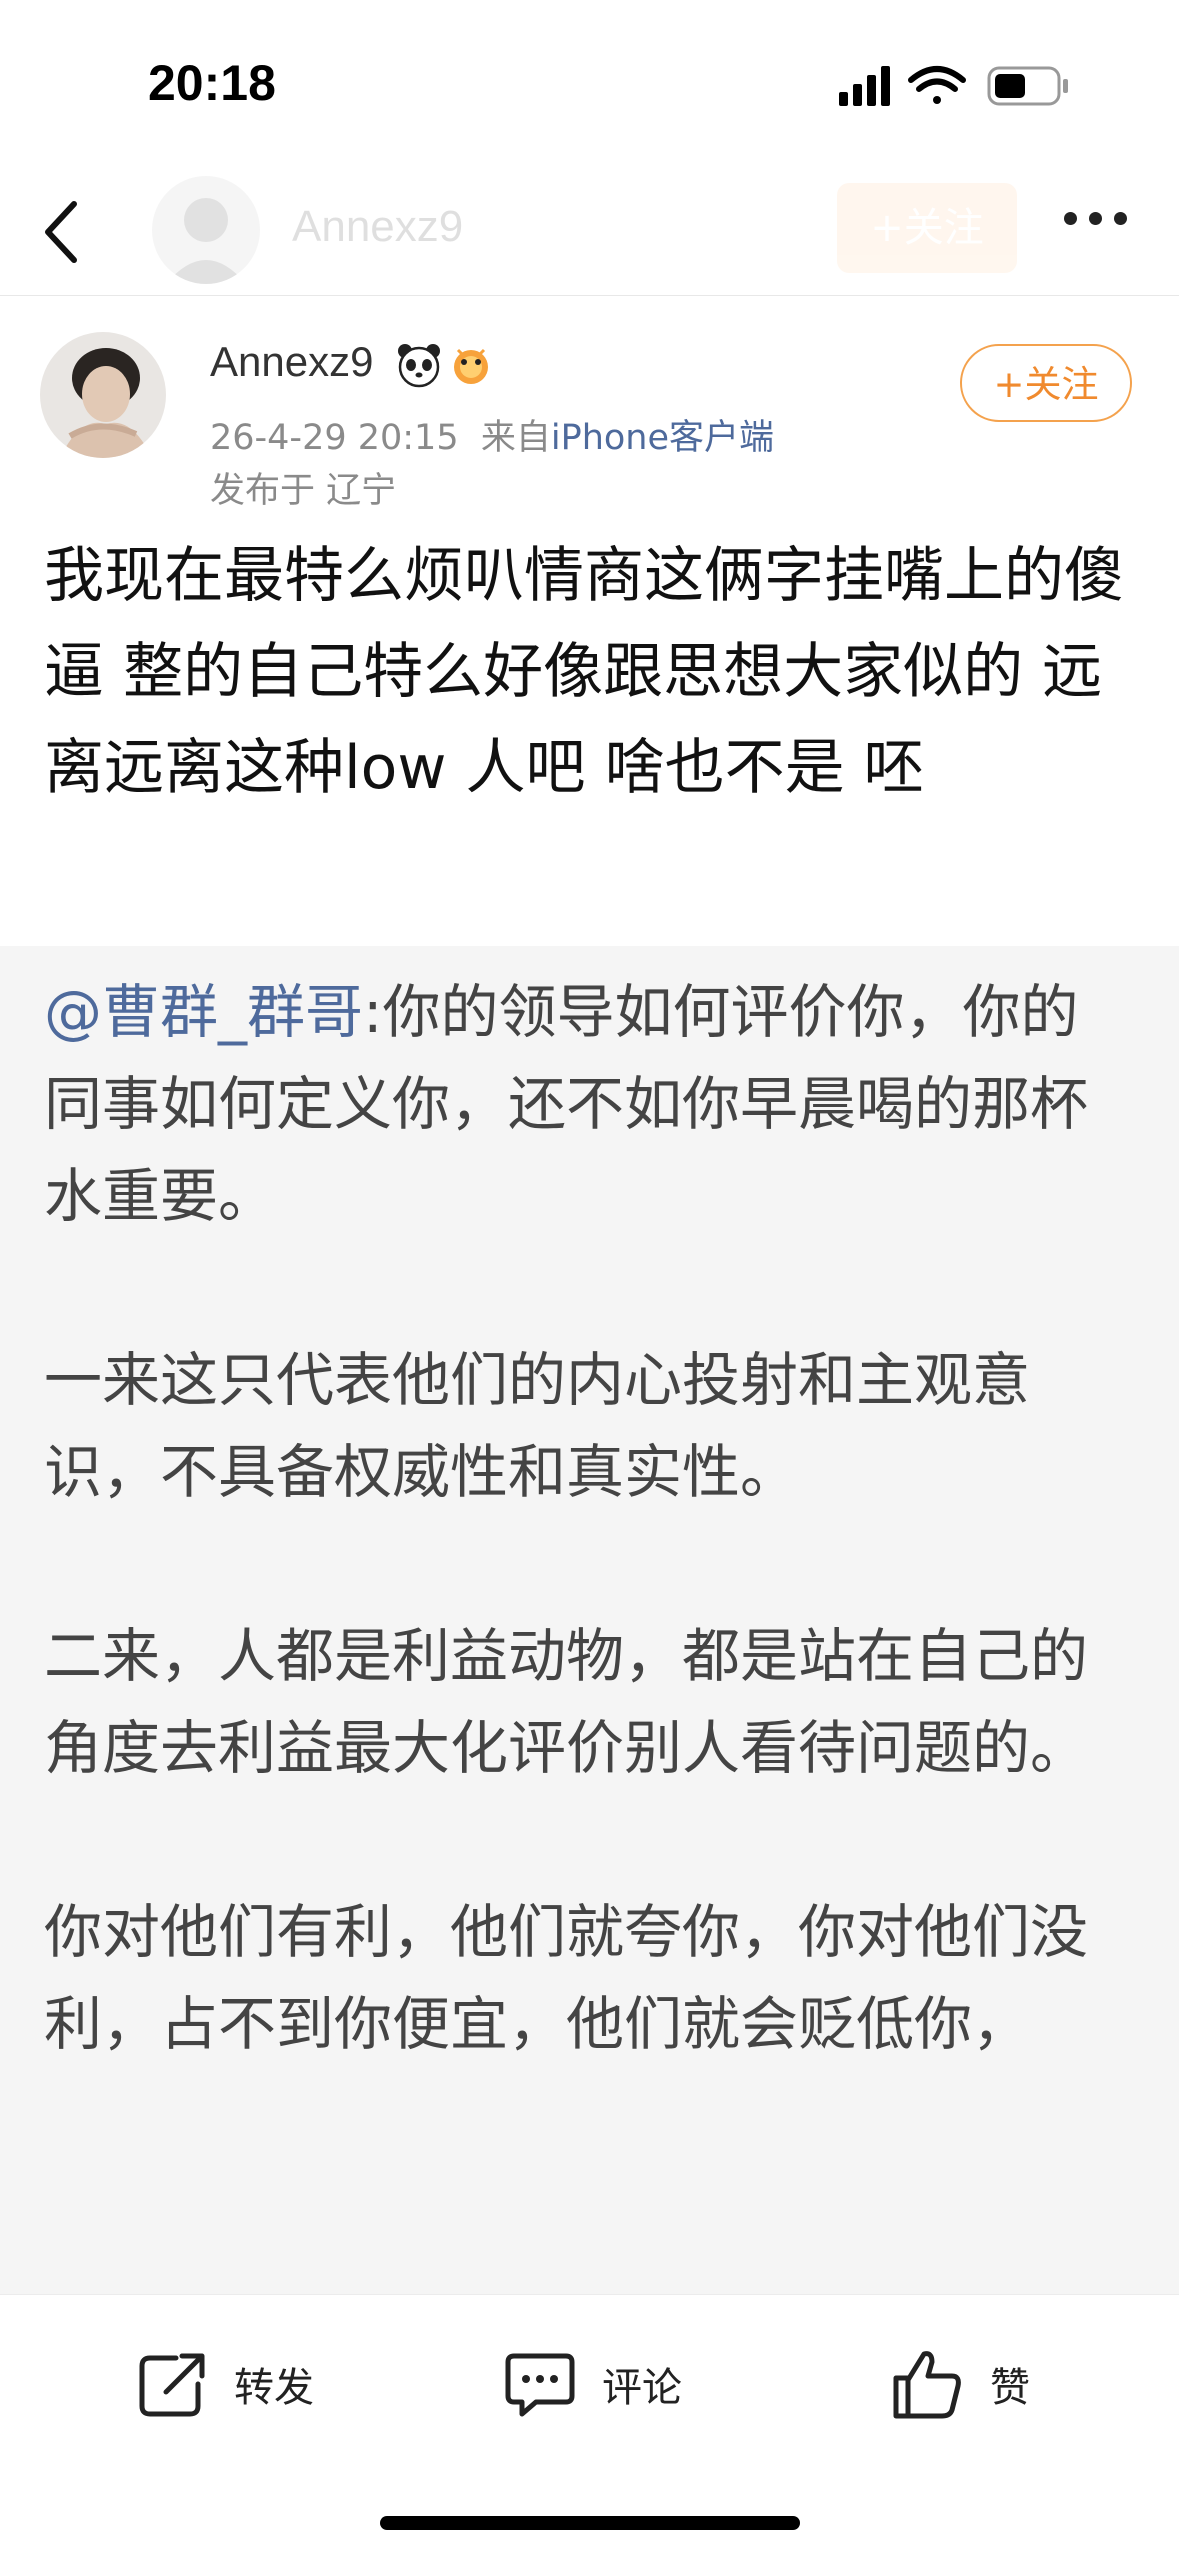  Describe the element at coordinates (303, 491) in the screenshot. I see `post-location: 发布于 辽宁` at that location.